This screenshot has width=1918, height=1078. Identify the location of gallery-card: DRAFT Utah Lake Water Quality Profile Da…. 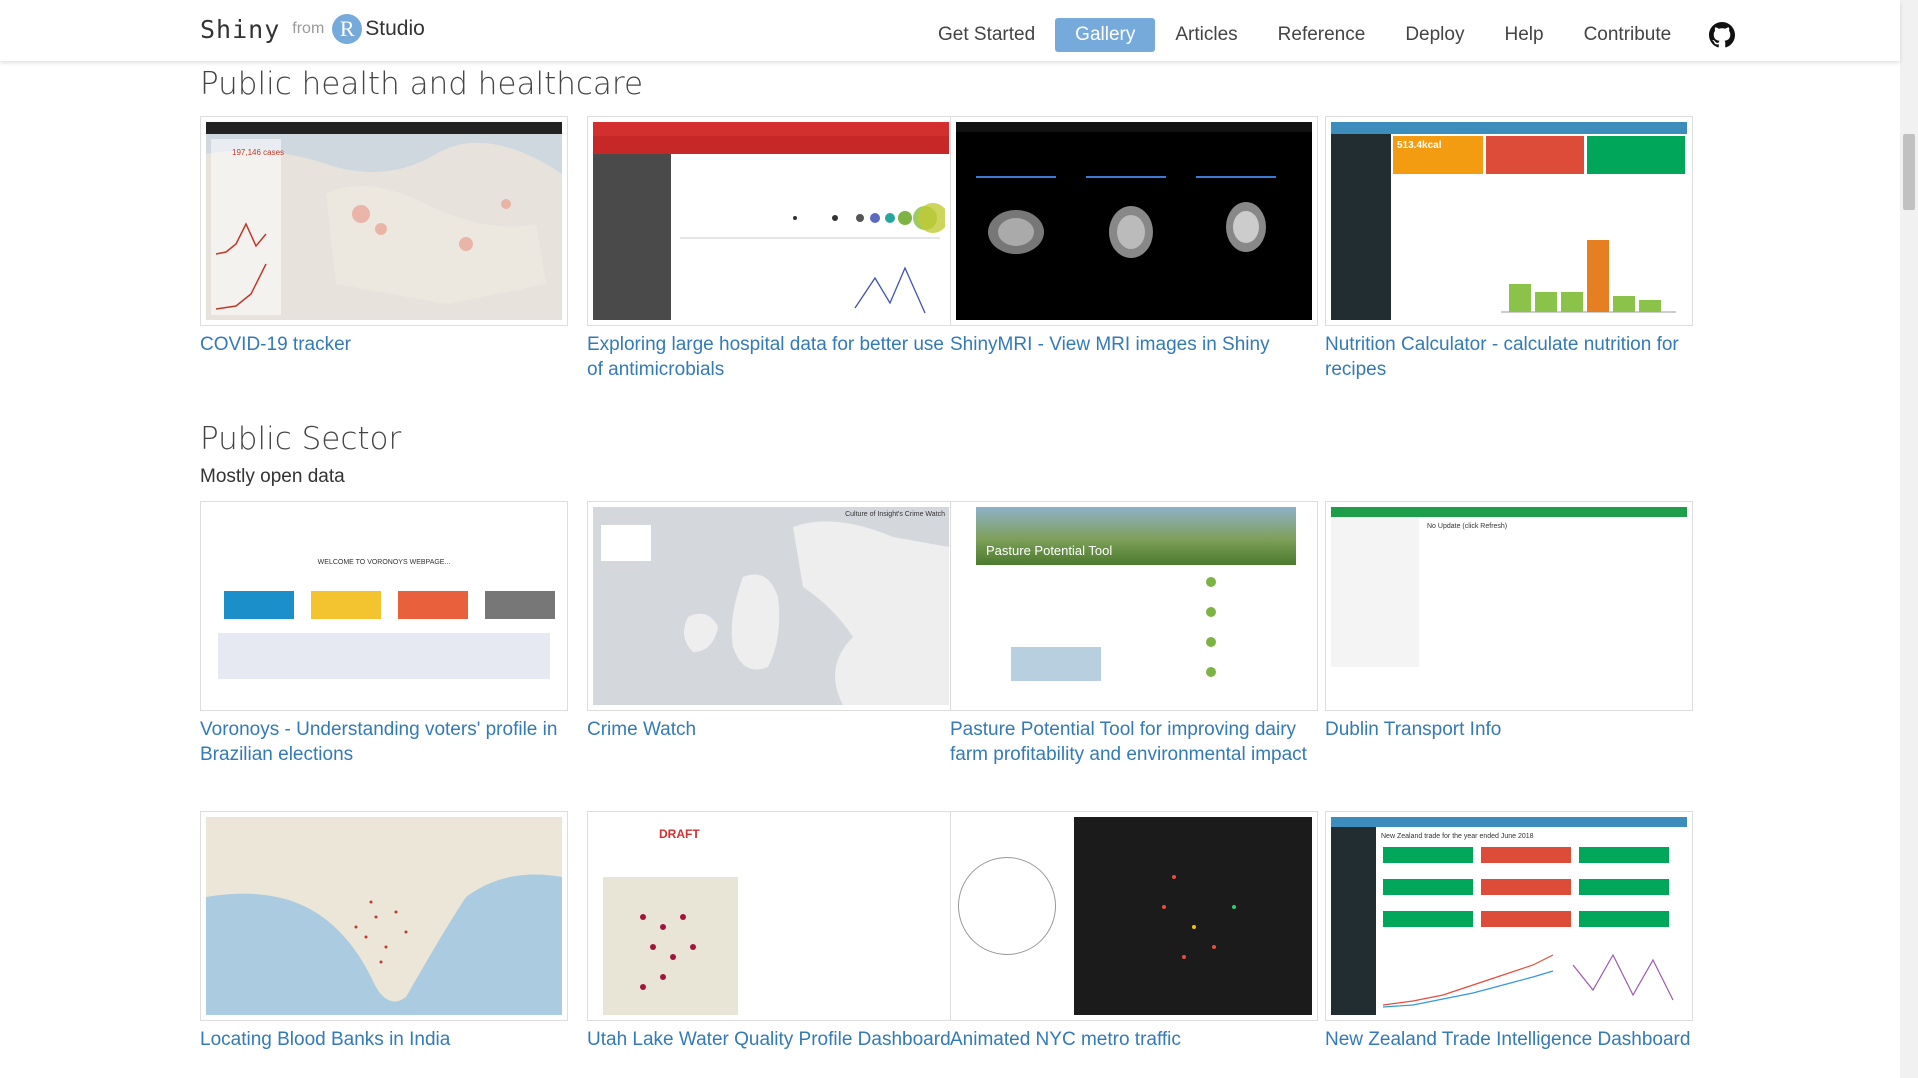
(771, 931).